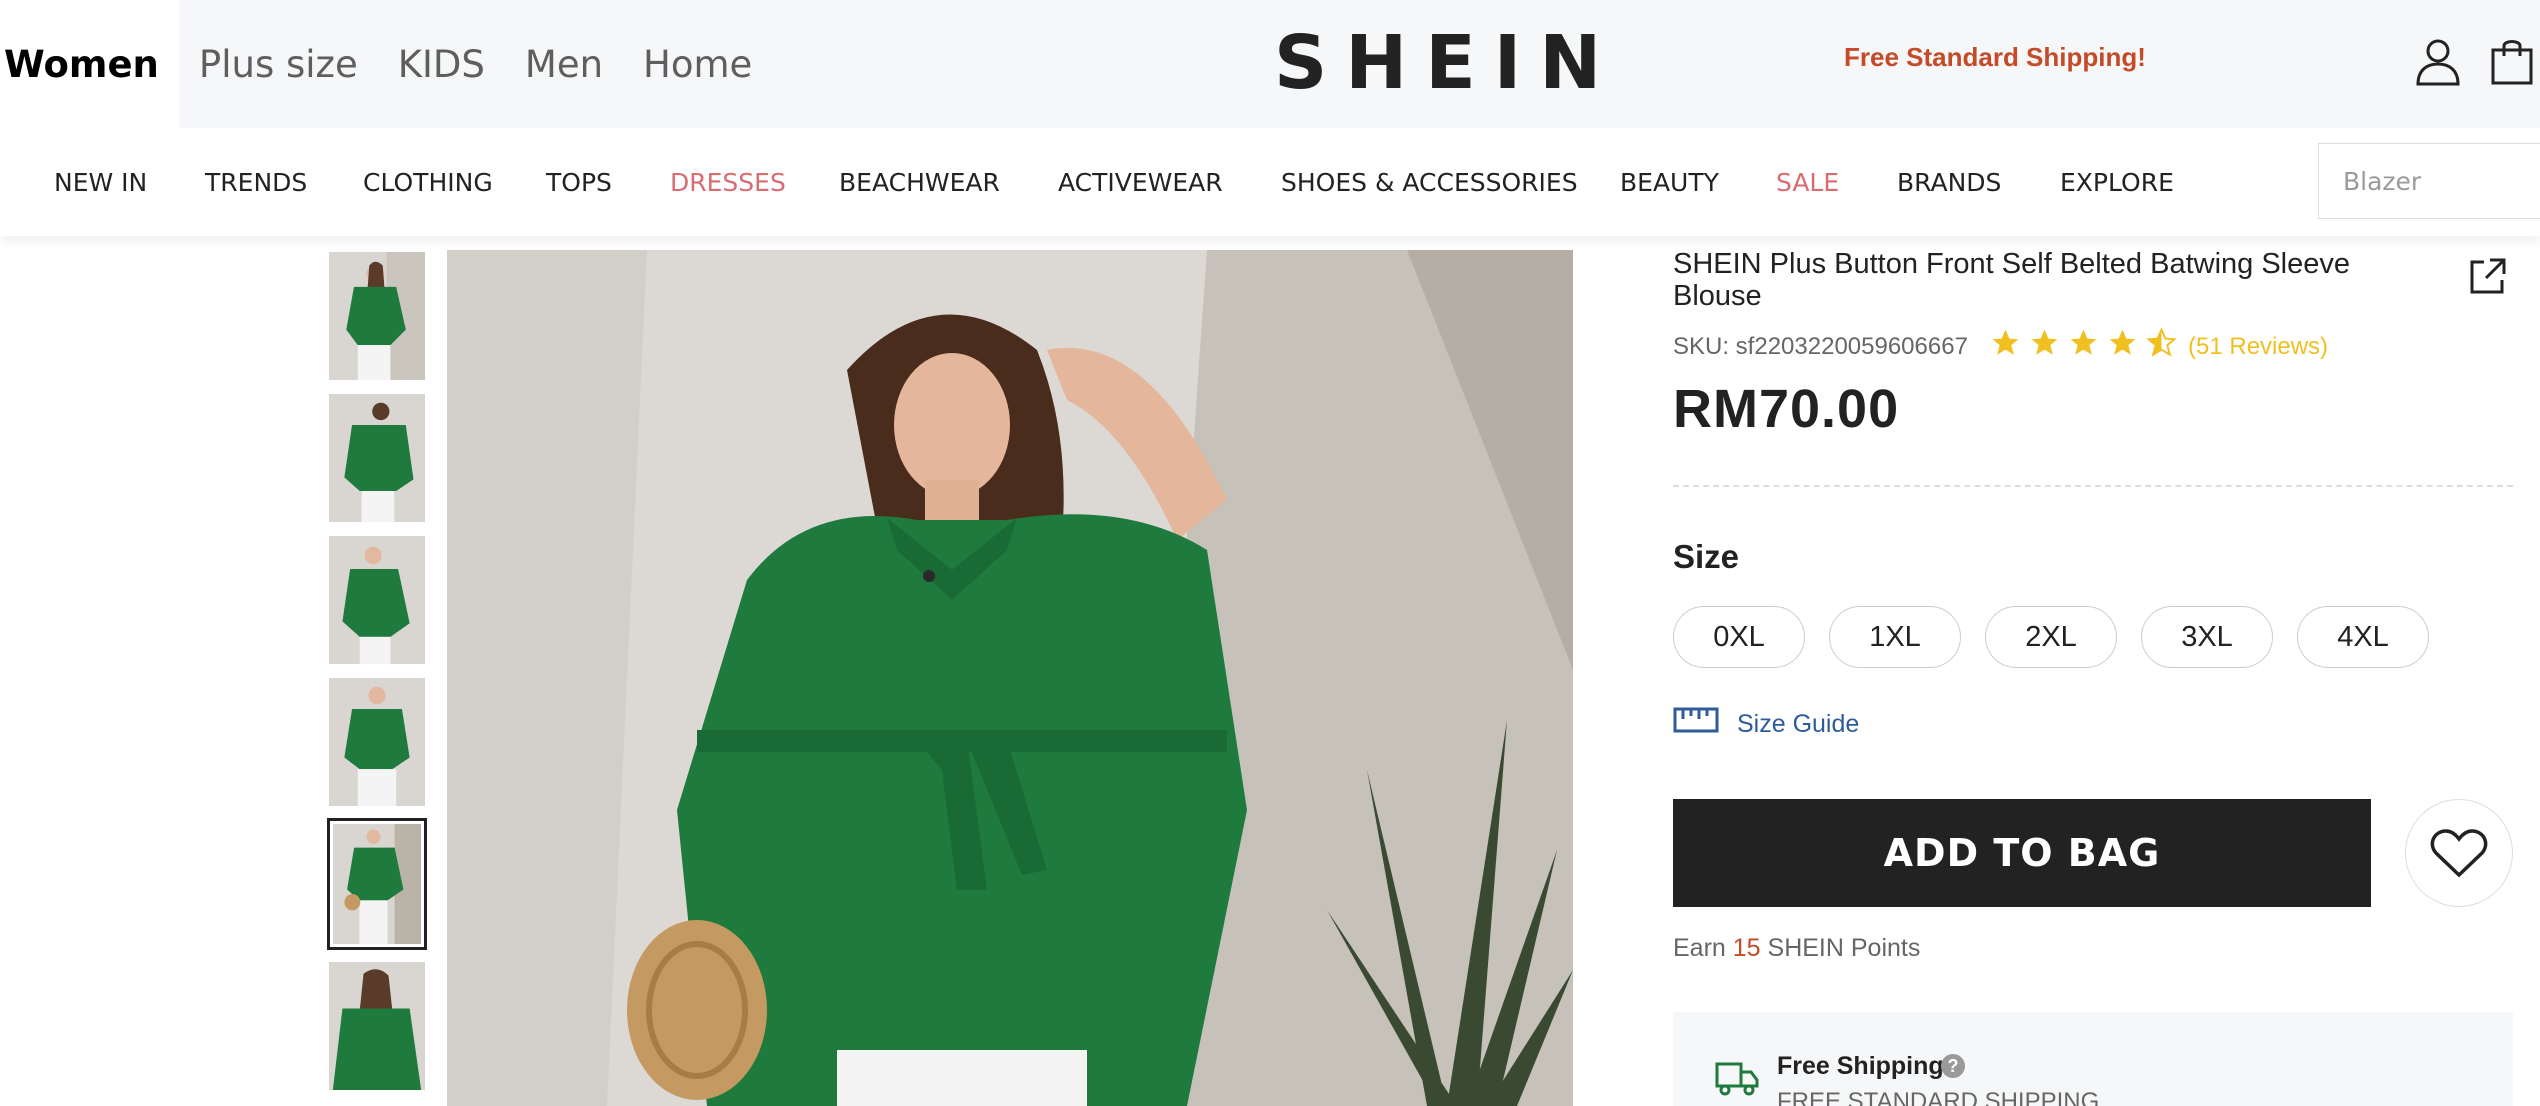 Image resolution: width=2540 pixels, height=1106 pixels. What do you see at coordinates (2429, 181) in the screenshot?
I see `search-input` at bounding box center [2429, 181].